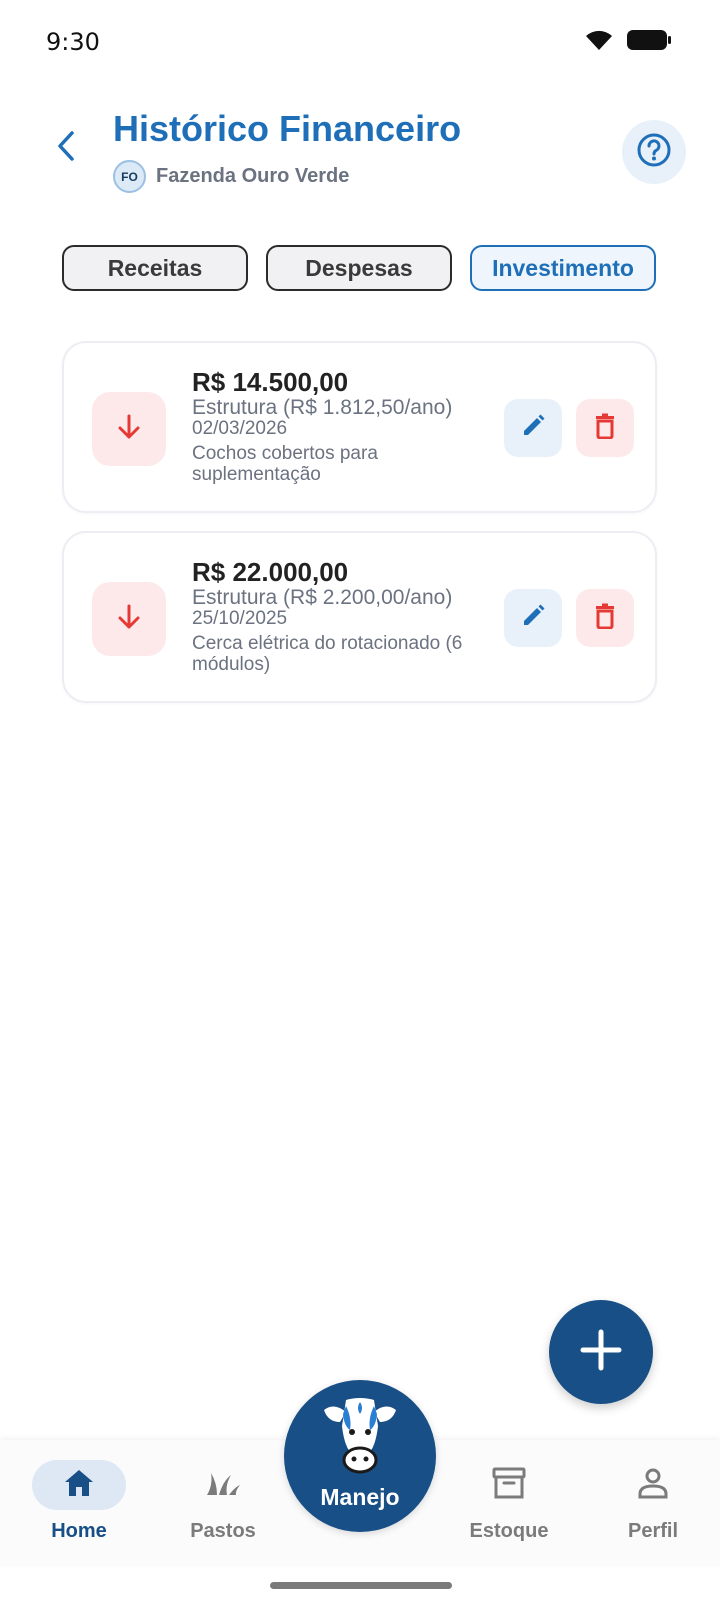 The height and width of the screenshot is (1606, 720). I want to click on farm-avatar: FO, so click(129, 176).